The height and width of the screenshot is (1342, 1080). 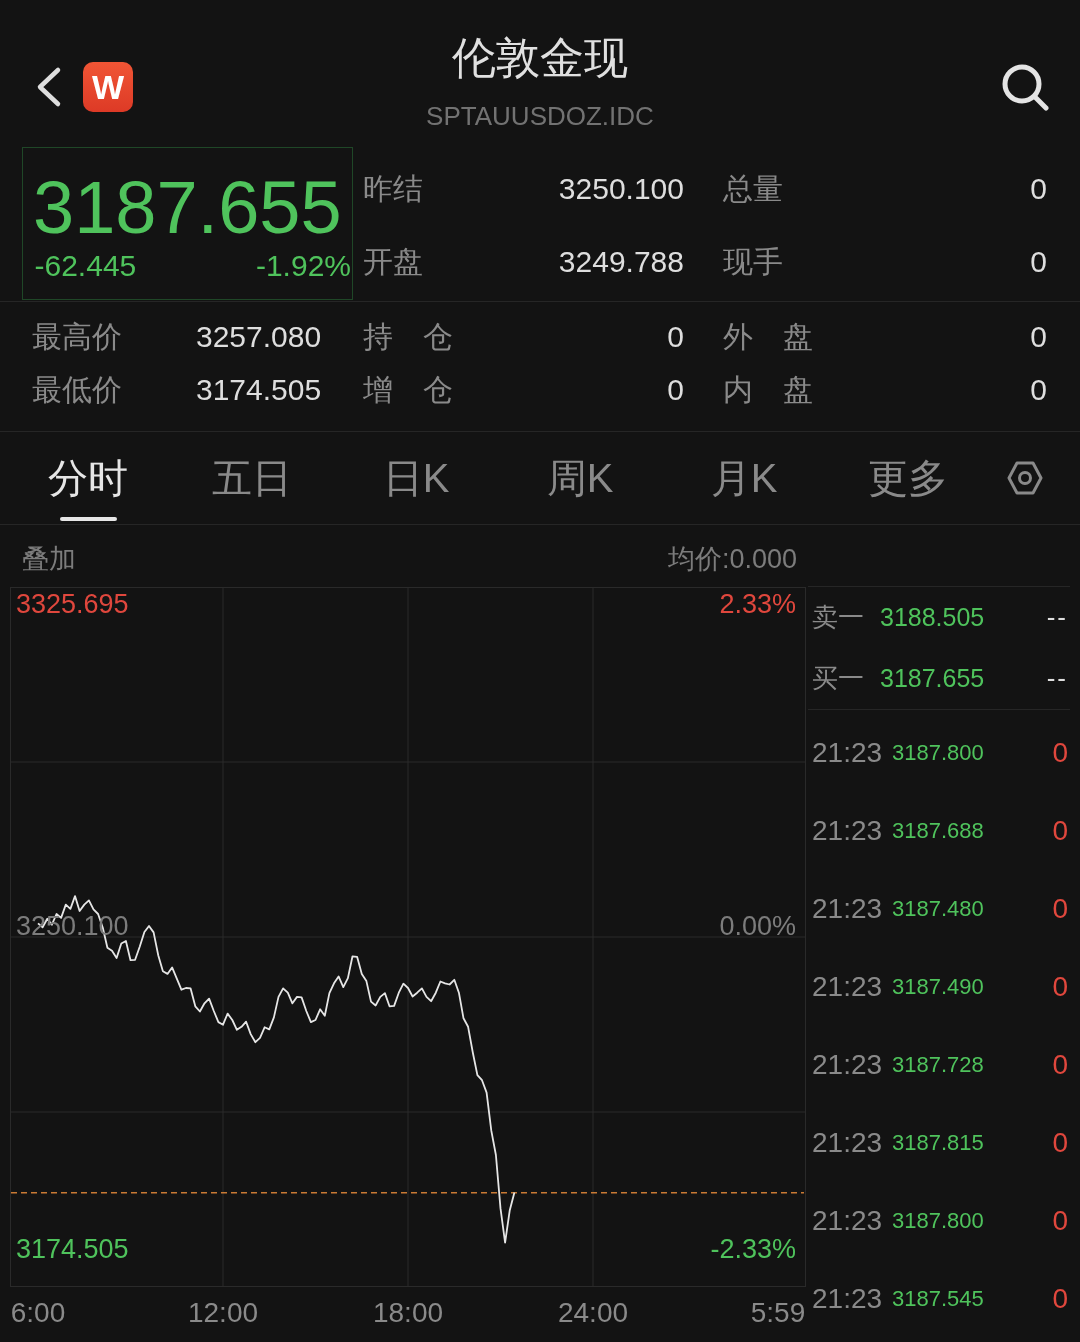 I want to click on stat-label: 内 盘, so click(x=768, y=389).